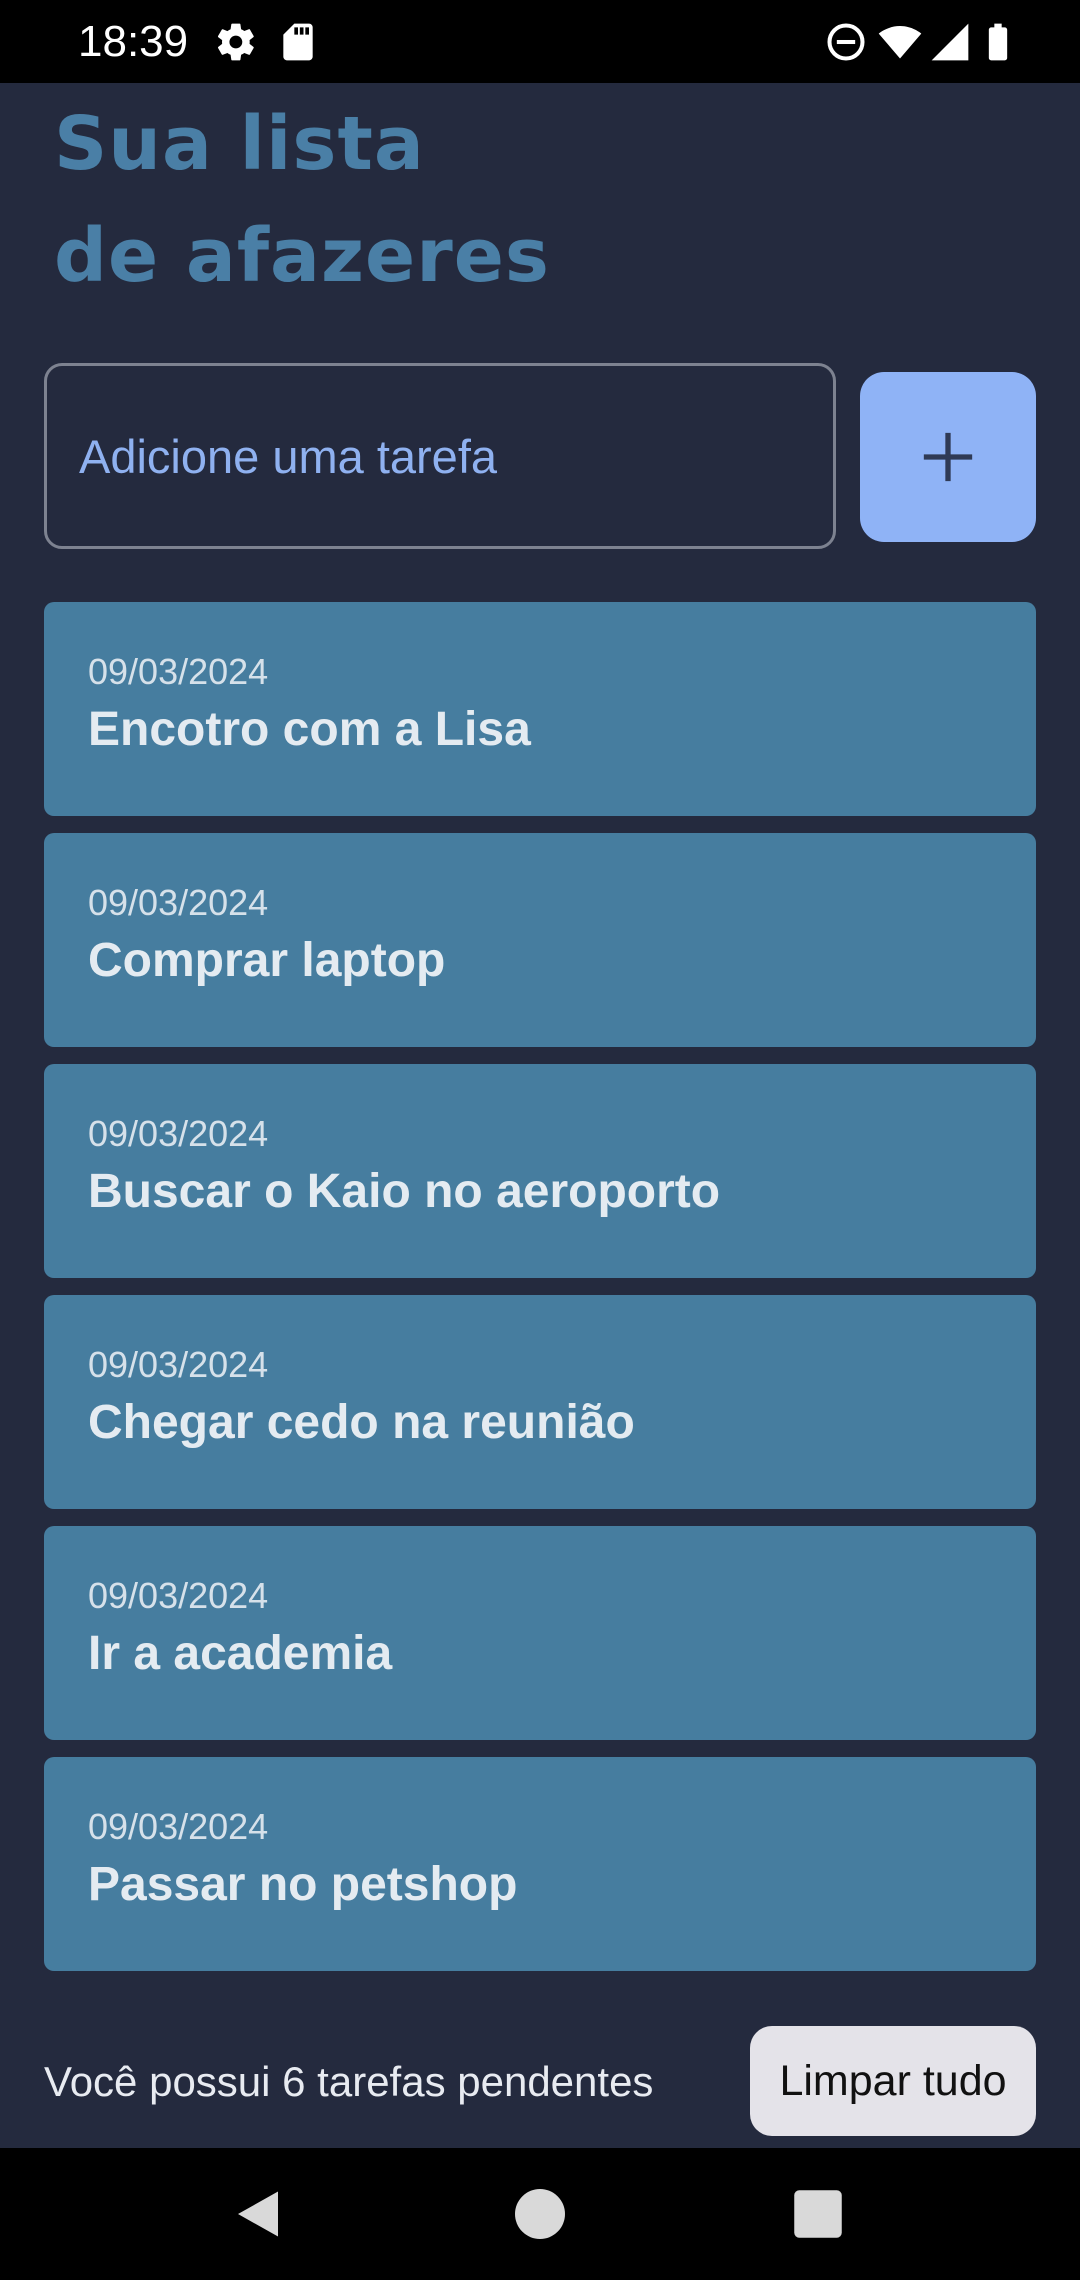  Describe the element at coordinates (236, 42) in the screenshot. I see `settings-icon` at that location.